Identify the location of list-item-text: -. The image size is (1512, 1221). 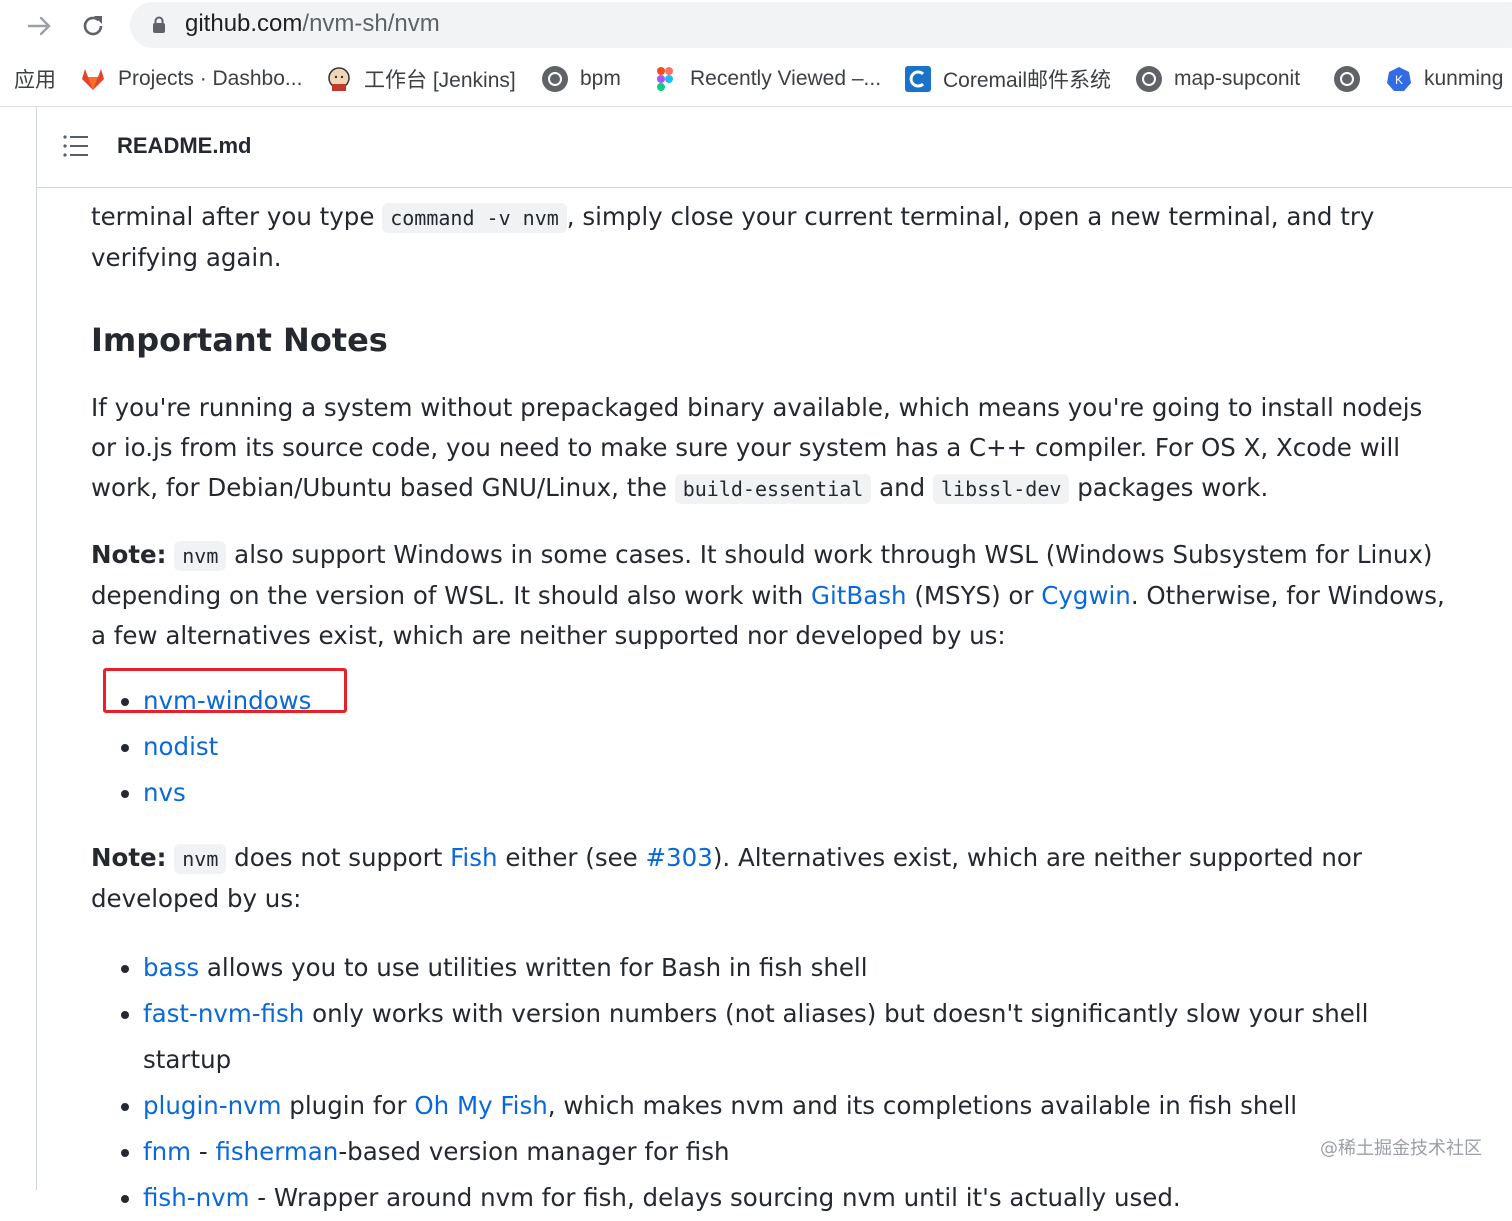
(203, 1151).